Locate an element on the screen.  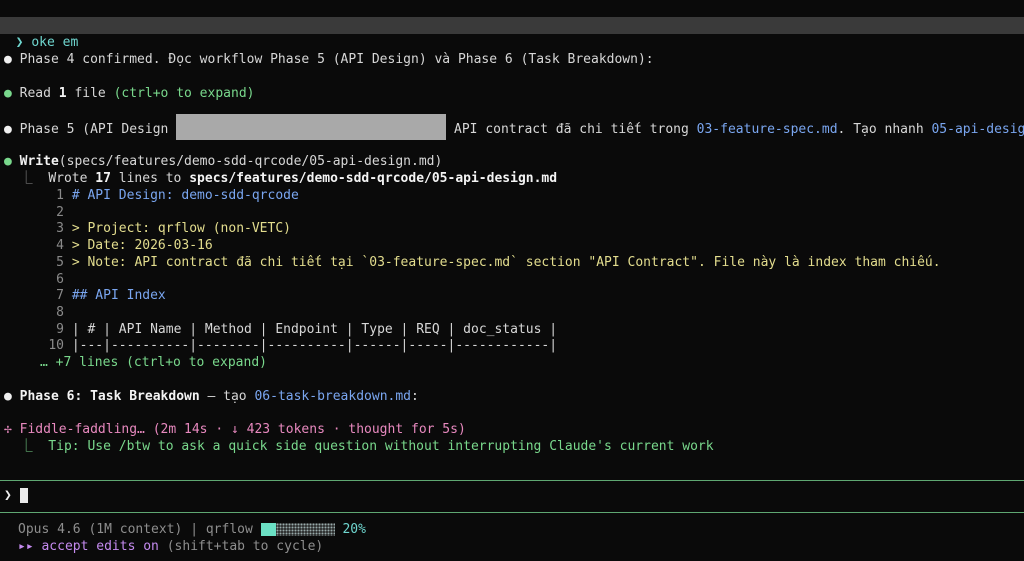
previous-prompt-text: oke em is located at coordinates (55, 42).